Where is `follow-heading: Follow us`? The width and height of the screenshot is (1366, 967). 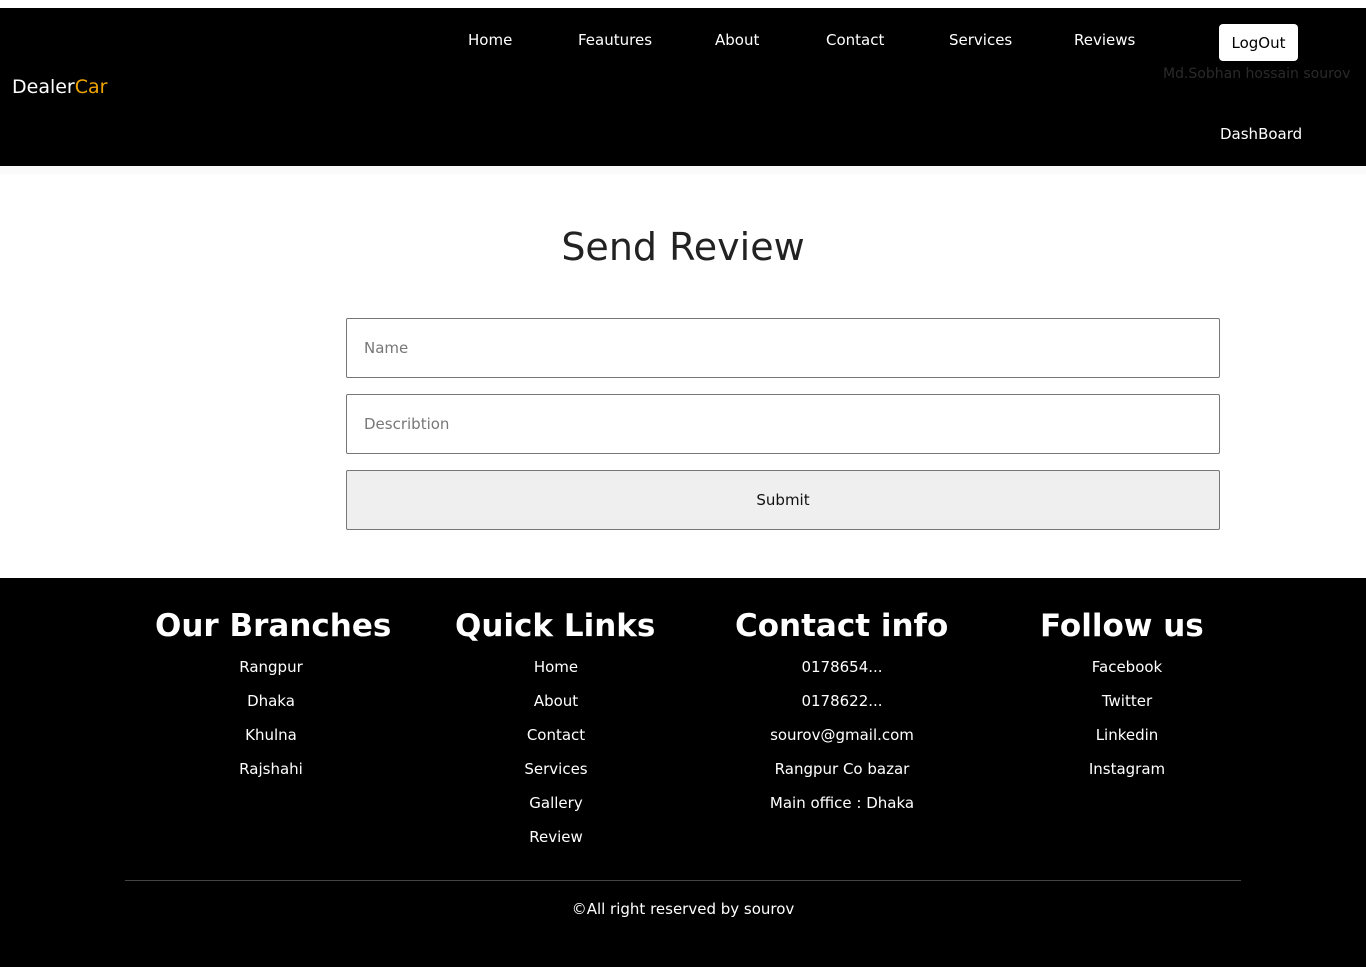 follow-heading: Follow us is located at coordinates (1122, 626).